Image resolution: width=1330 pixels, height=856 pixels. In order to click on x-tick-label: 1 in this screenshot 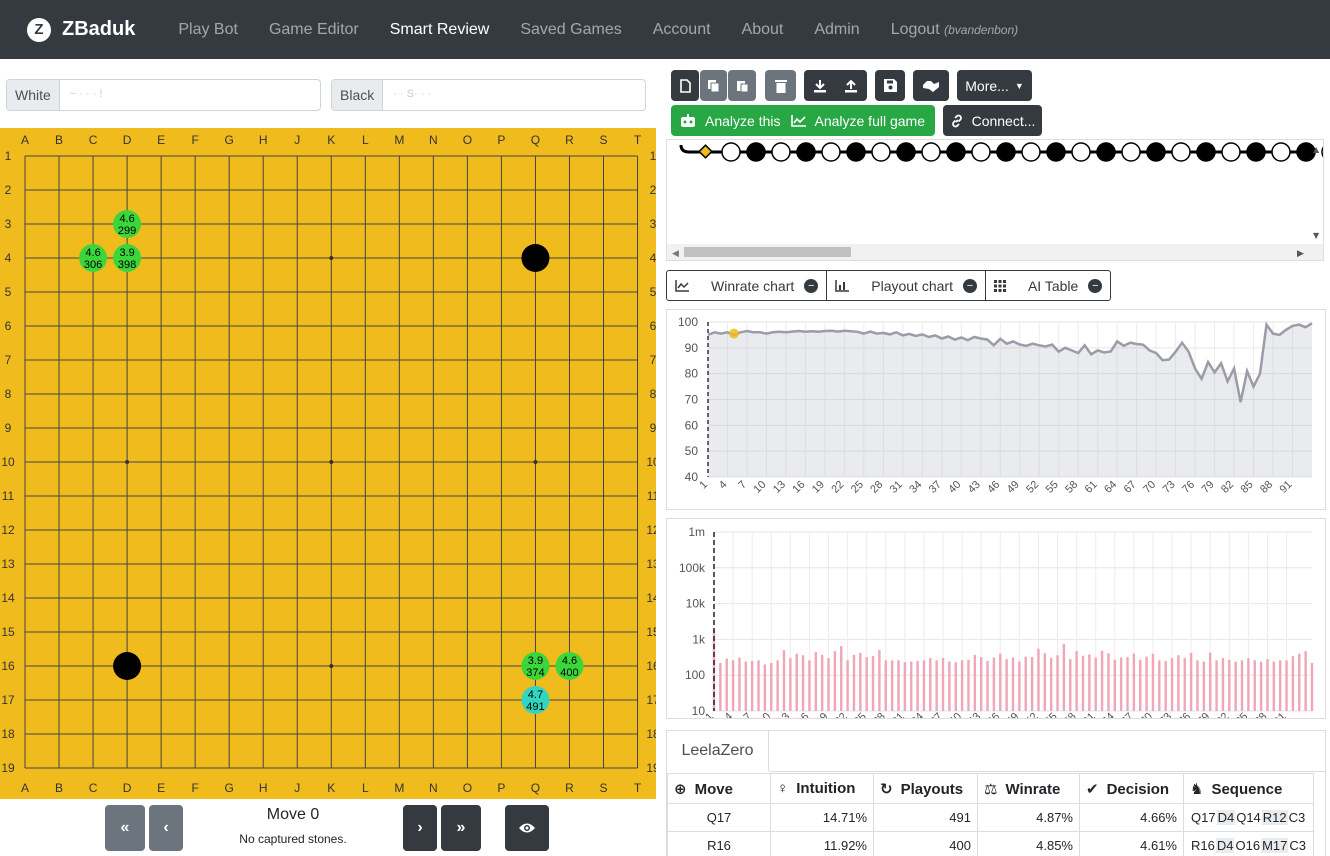, I will do `click(703, 485)`.